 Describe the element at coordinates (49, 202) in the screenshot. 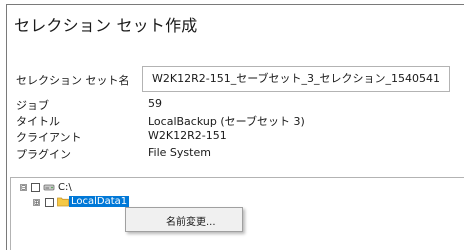

I see `localdata-checkbox` at that location.